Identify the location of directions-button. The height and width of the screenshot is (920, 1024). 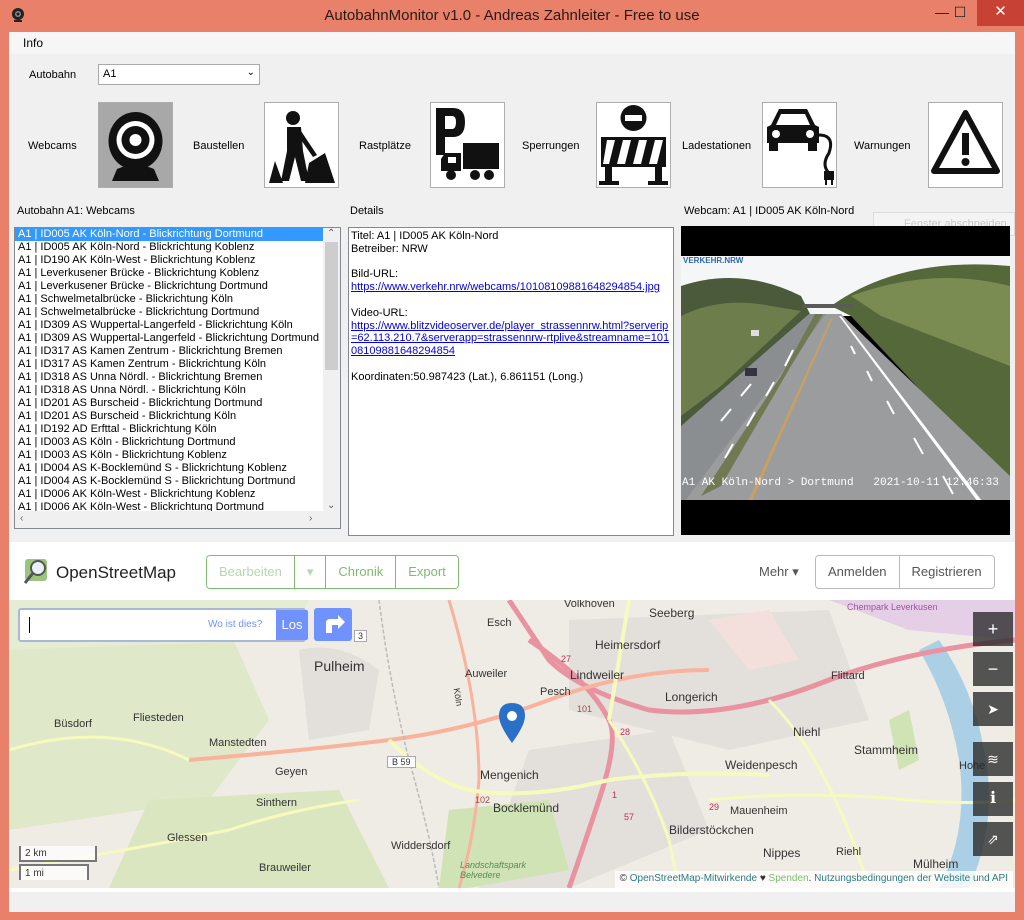
(333, 624).